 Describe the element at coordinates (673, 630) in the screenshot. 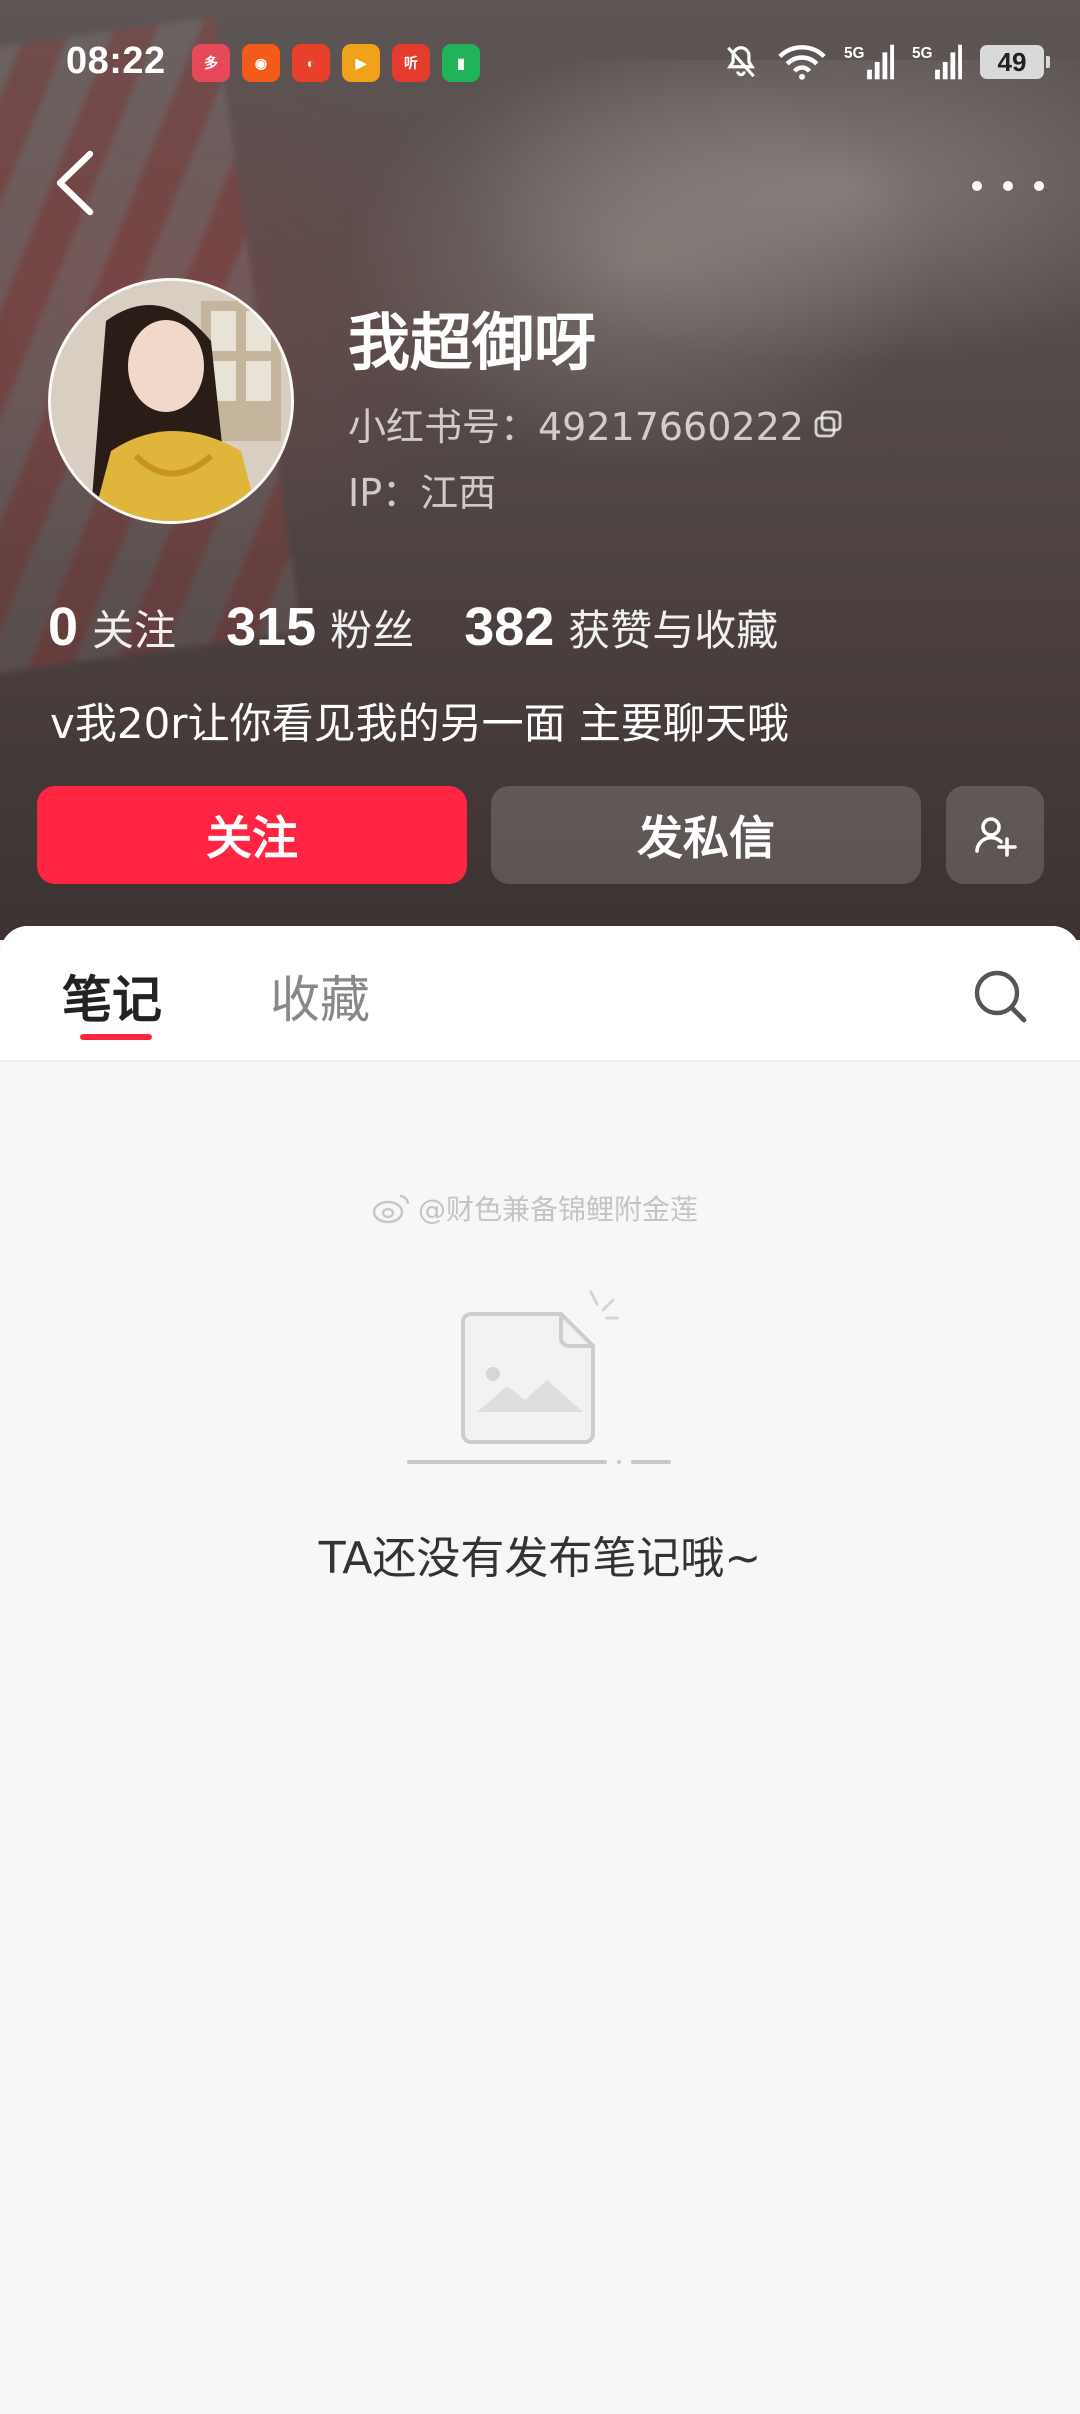

I see `stat-label: 获赞与收藏` at that location.